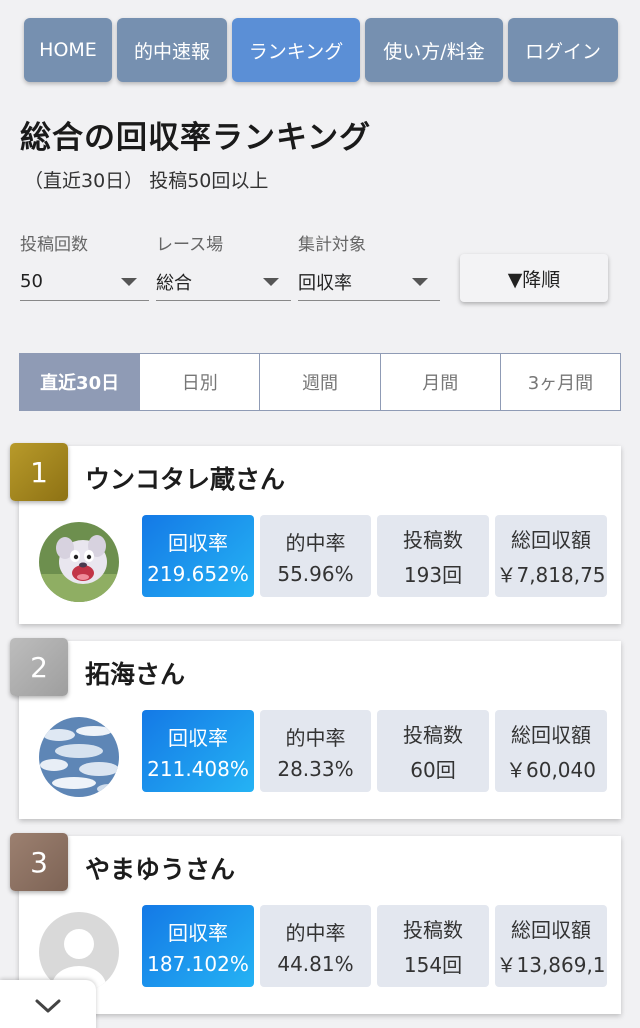 This screenshot has width=640, height=1028. What do you see at coordinates (54, 245) in the screenshot?
I see `post-count-label: 投稿回数` at bounding box center [54, 245].